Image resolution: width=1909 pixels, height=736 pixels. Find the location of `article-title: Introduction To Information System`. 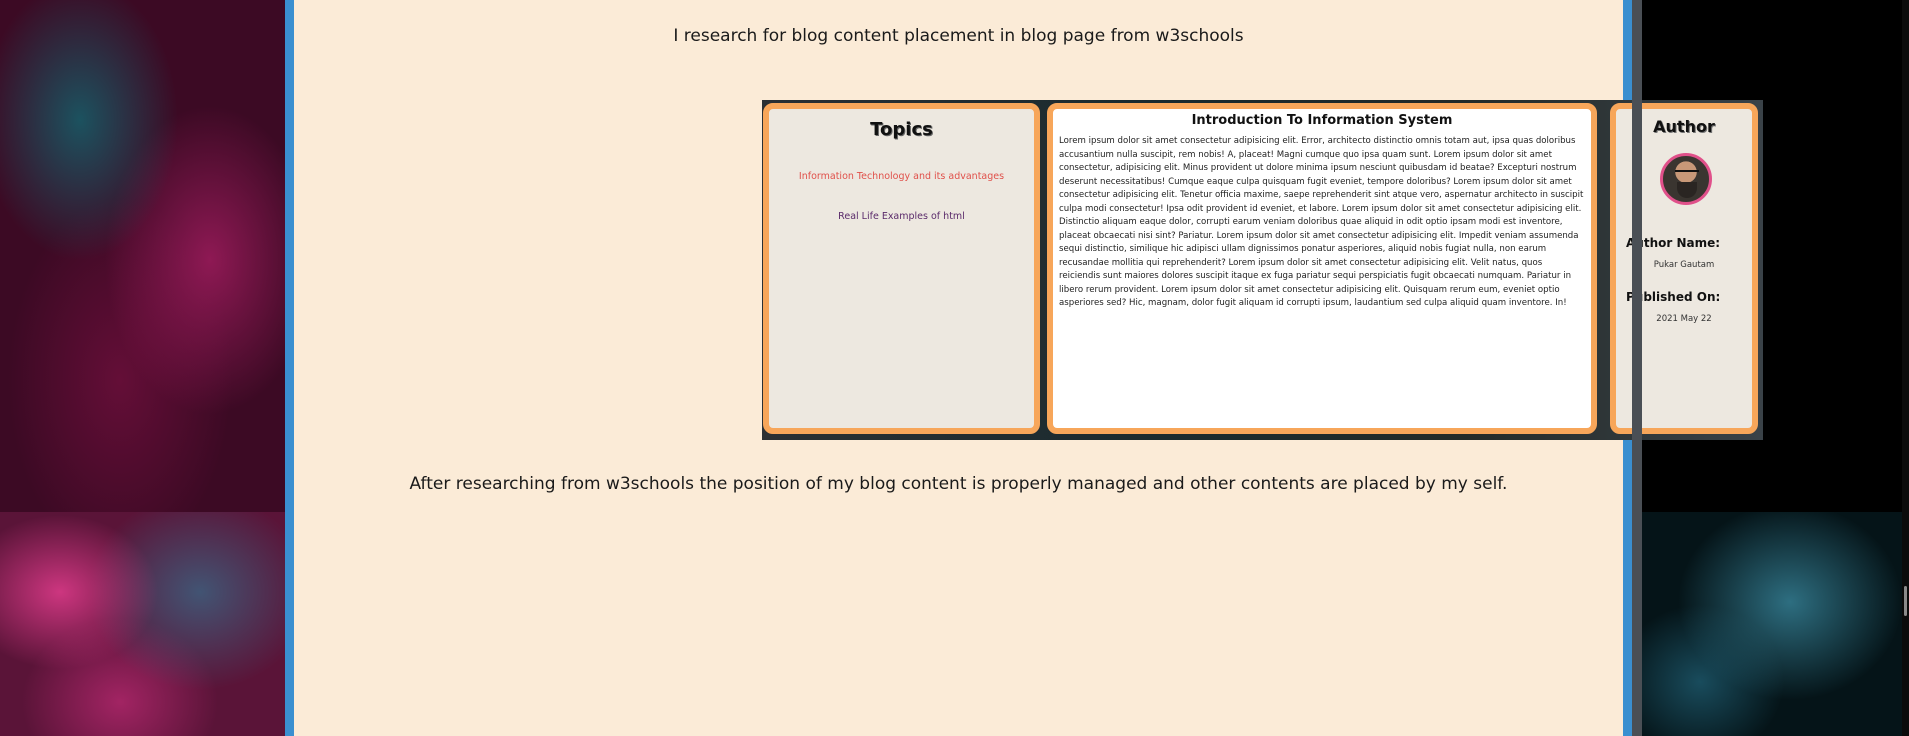

article-title: Introduction To Information System is located at coordinates (1322, 120).